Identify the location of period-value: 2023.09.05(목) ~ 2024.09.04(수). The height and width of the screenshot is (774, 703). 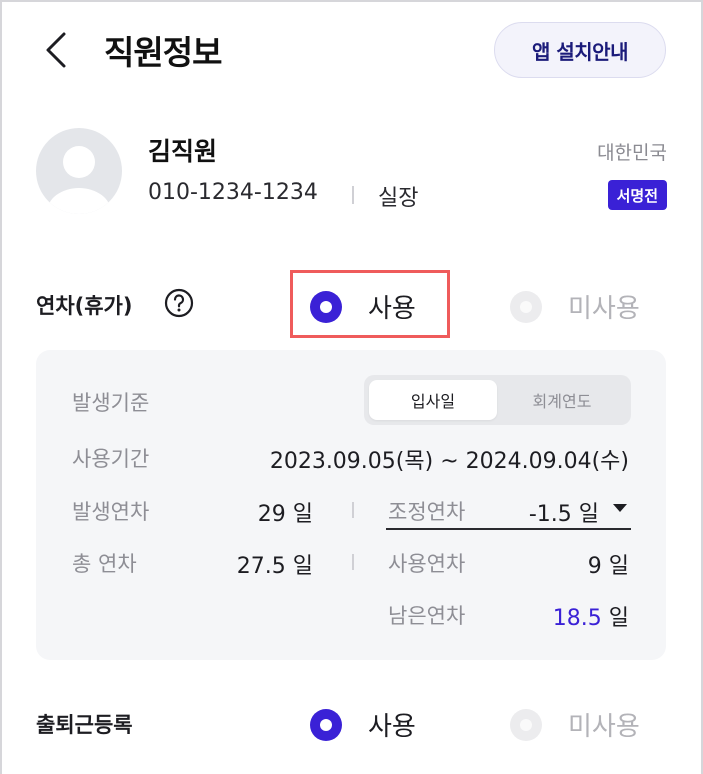
(449, 461).